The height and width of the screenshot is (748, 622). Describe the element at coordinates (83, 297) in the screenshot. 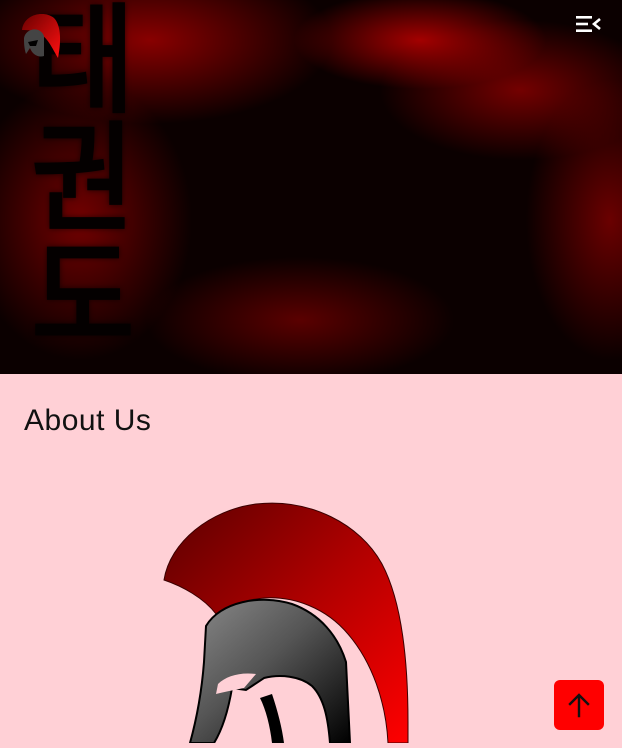

I see `calligraphy-char-3: 도` at that location.